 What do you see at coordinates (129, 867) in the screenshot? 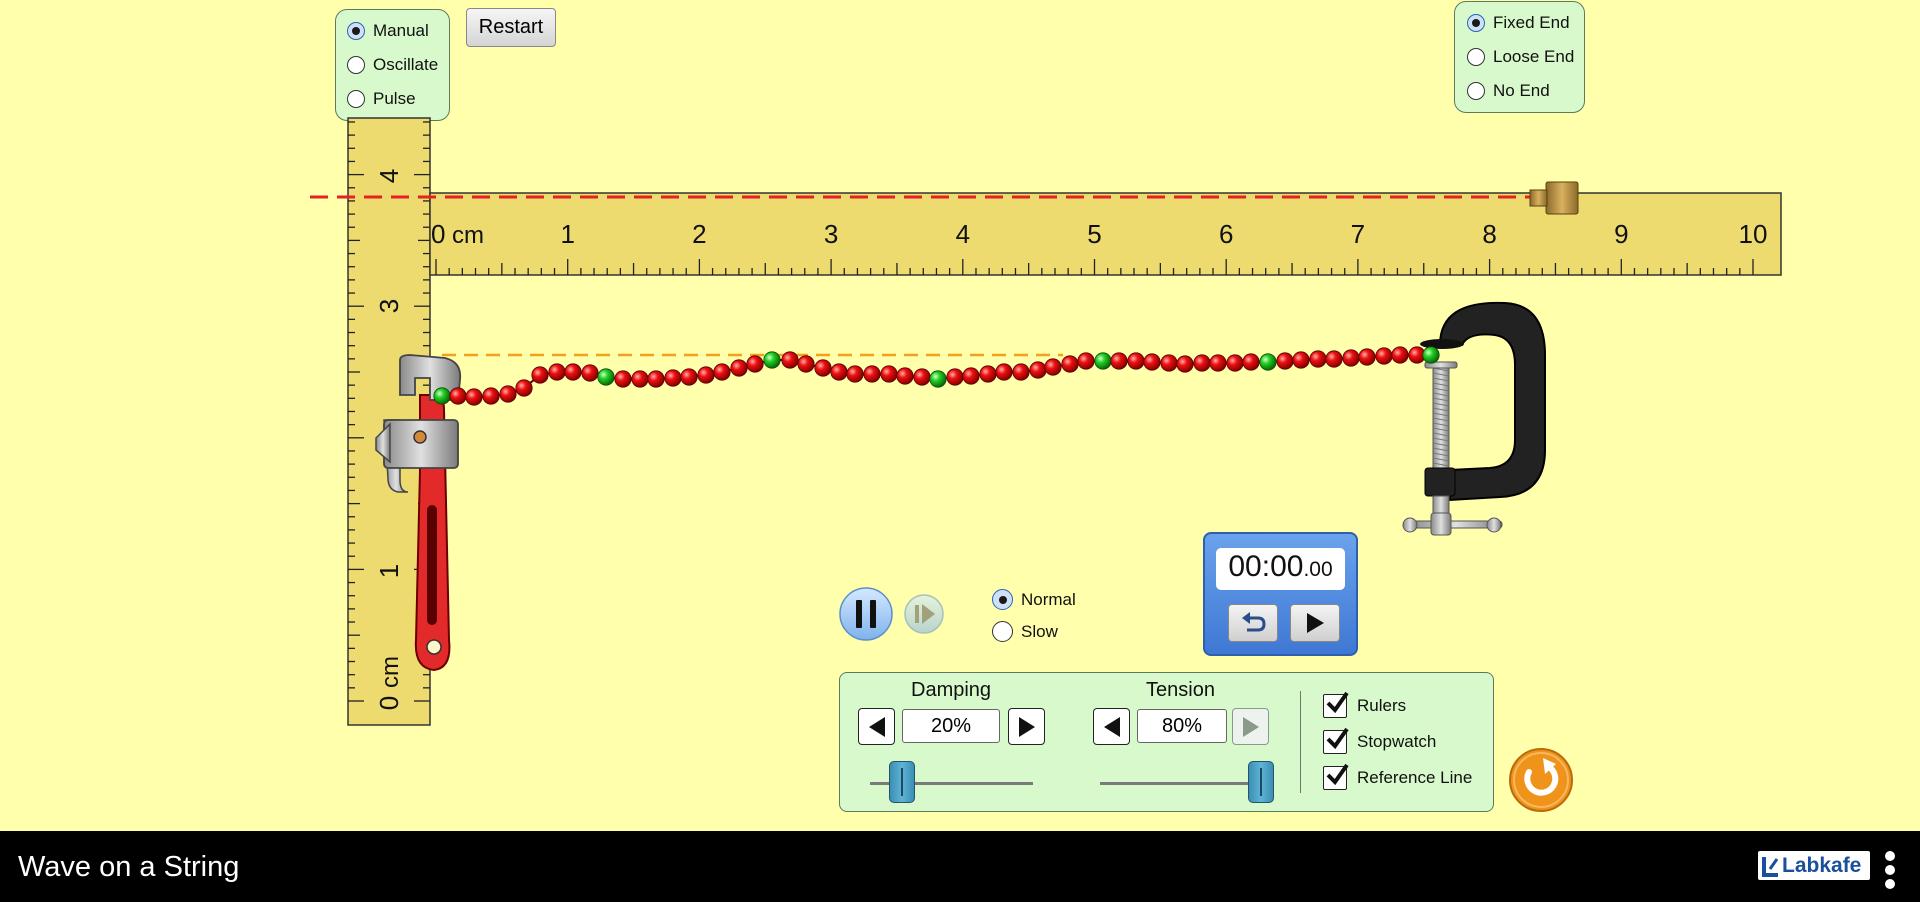
I see `app-title: Wave on a String` at bounding box center [129, 867].